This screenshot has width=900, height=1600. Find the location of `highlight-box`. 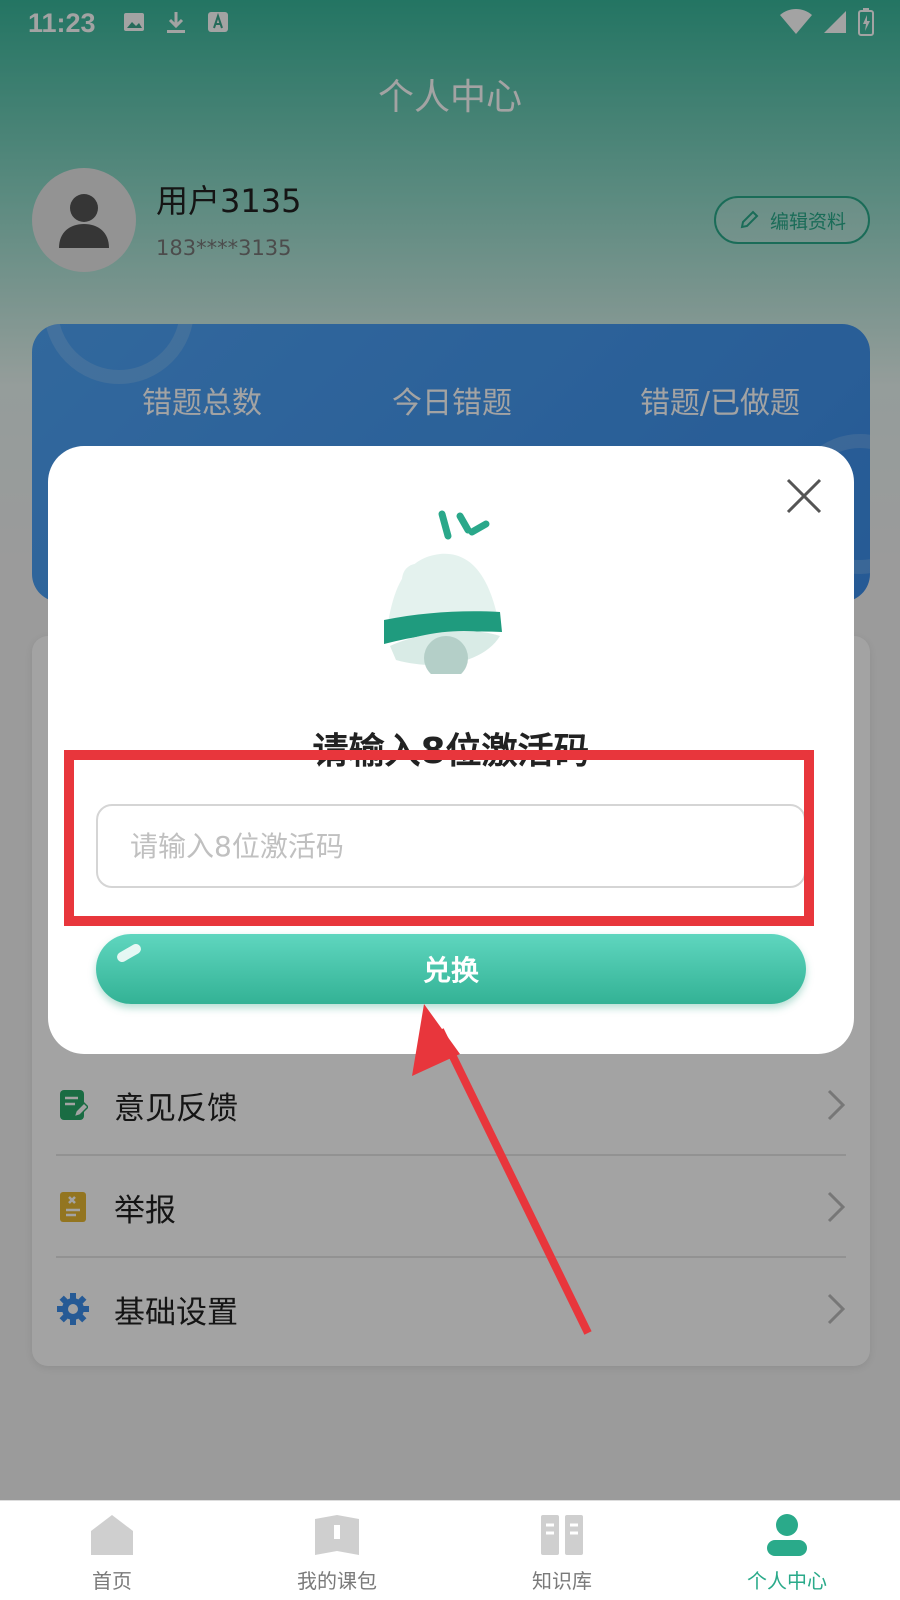

highlight-box is located at coordinates (439, 838).